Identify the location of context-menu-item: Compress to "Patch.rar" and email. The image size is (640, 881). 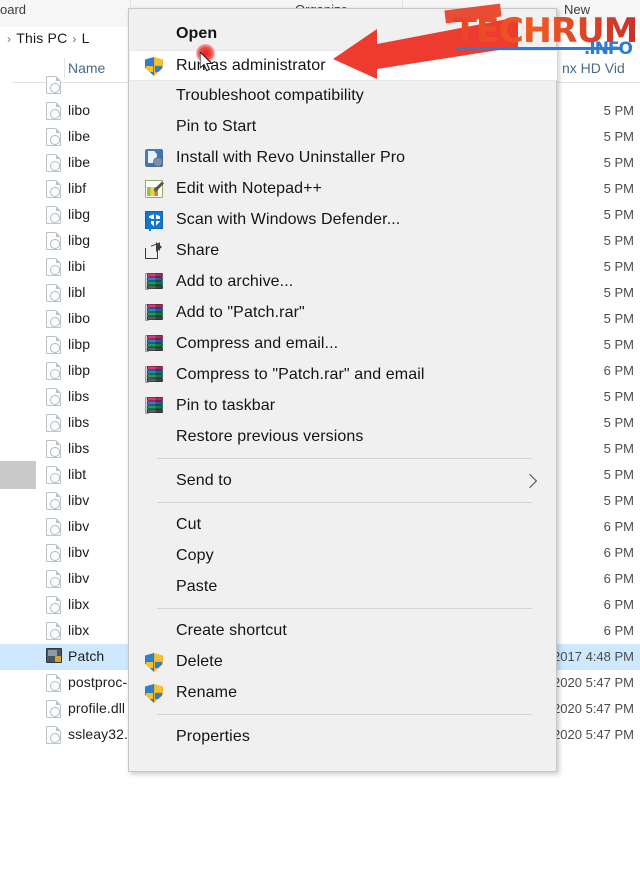
(343, 375).